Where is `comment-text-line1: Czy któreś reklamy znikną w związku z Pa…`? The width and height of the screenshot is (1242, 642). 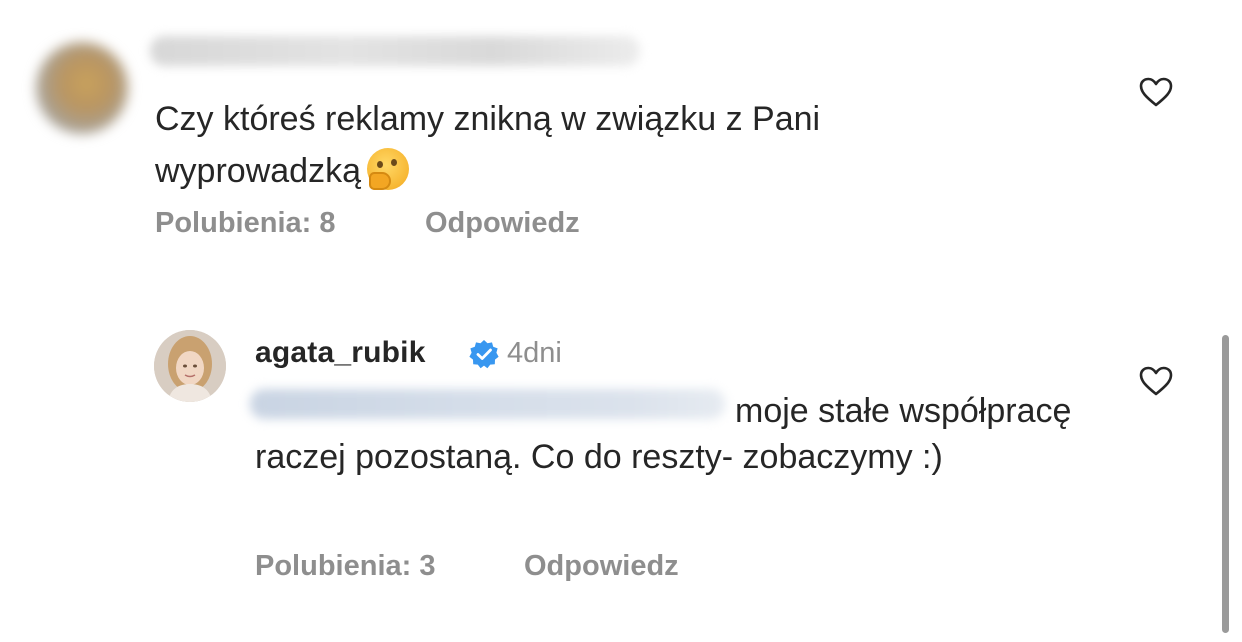
comment-text-line1: Czy któreś reklamy znikną w związku z Pa… is located at coordinates (488, 119).